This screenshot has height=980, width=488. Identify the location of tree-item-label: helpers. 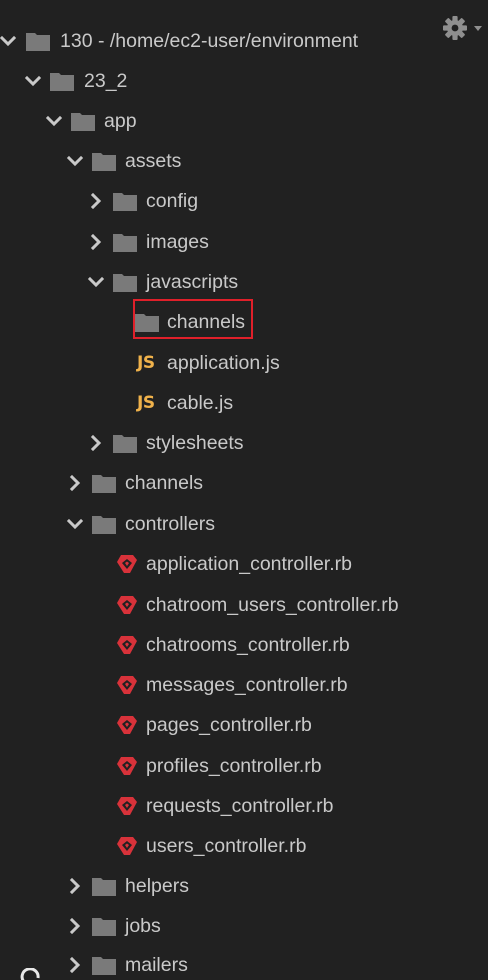
(157, 886).